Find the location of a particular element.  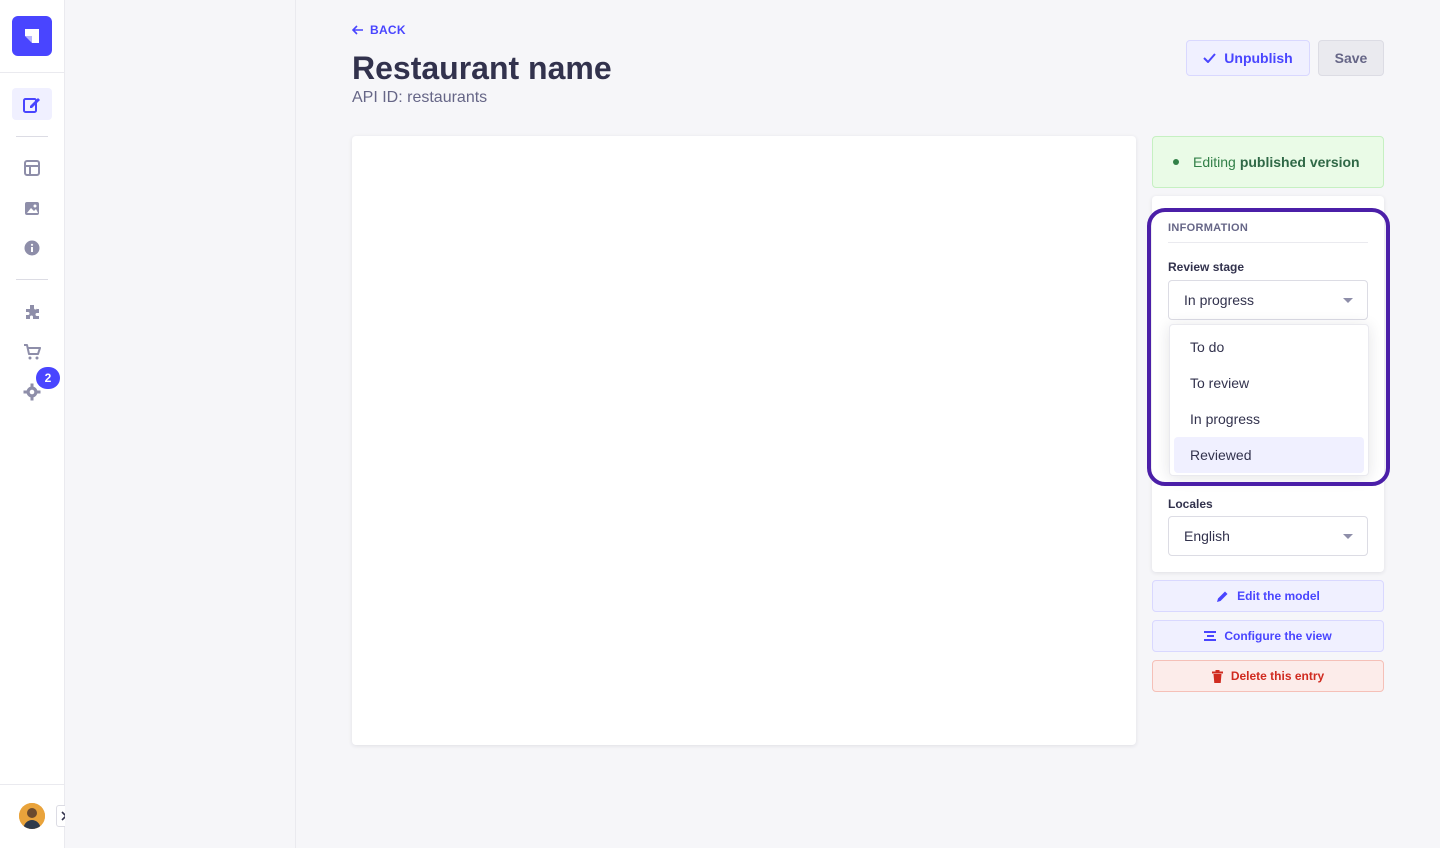

page-title: Restaurant name is located at coordinates (482, 68).